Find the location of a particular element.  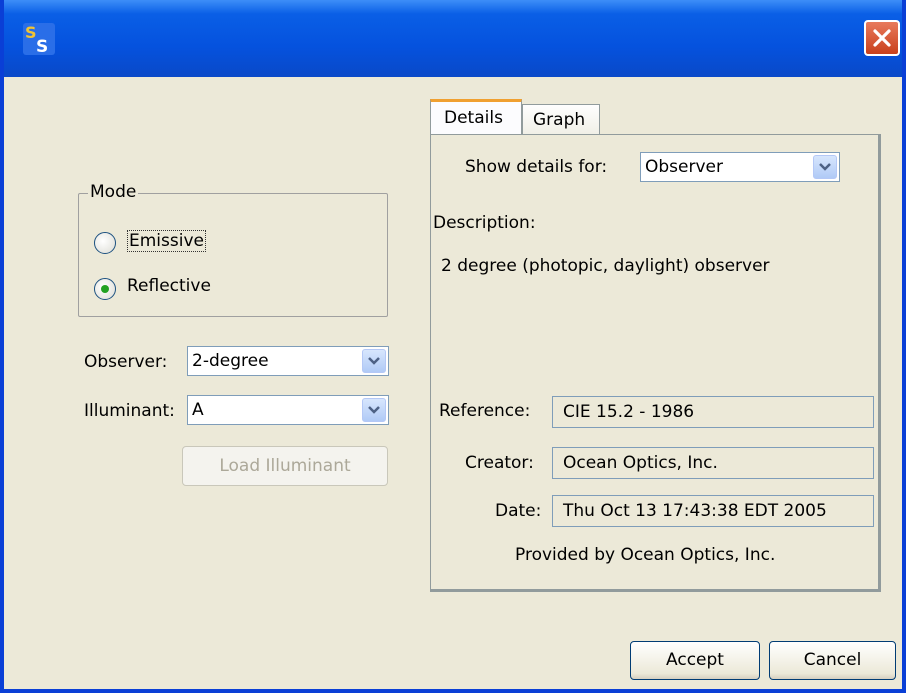

accept-button: Accept is located at coordinates (695, 660).